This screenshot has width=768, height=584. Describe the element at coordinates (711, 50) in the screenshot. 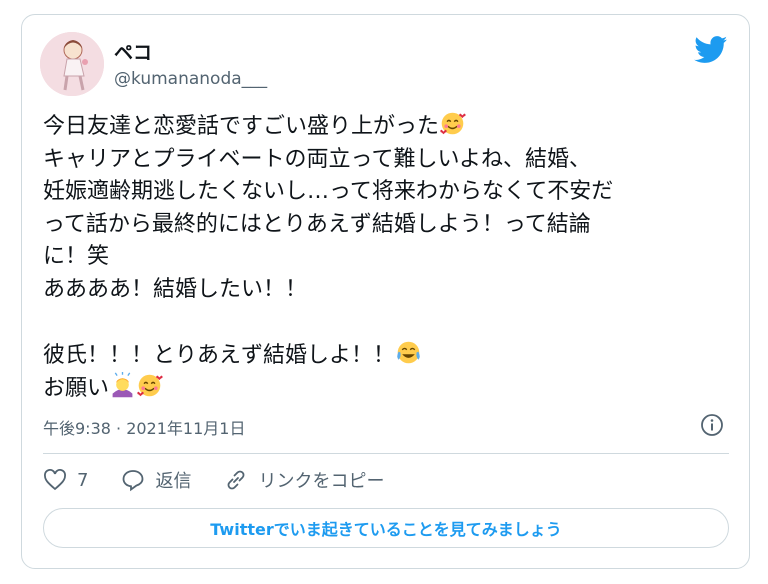

I see `twitter-bird-icon` at that location.